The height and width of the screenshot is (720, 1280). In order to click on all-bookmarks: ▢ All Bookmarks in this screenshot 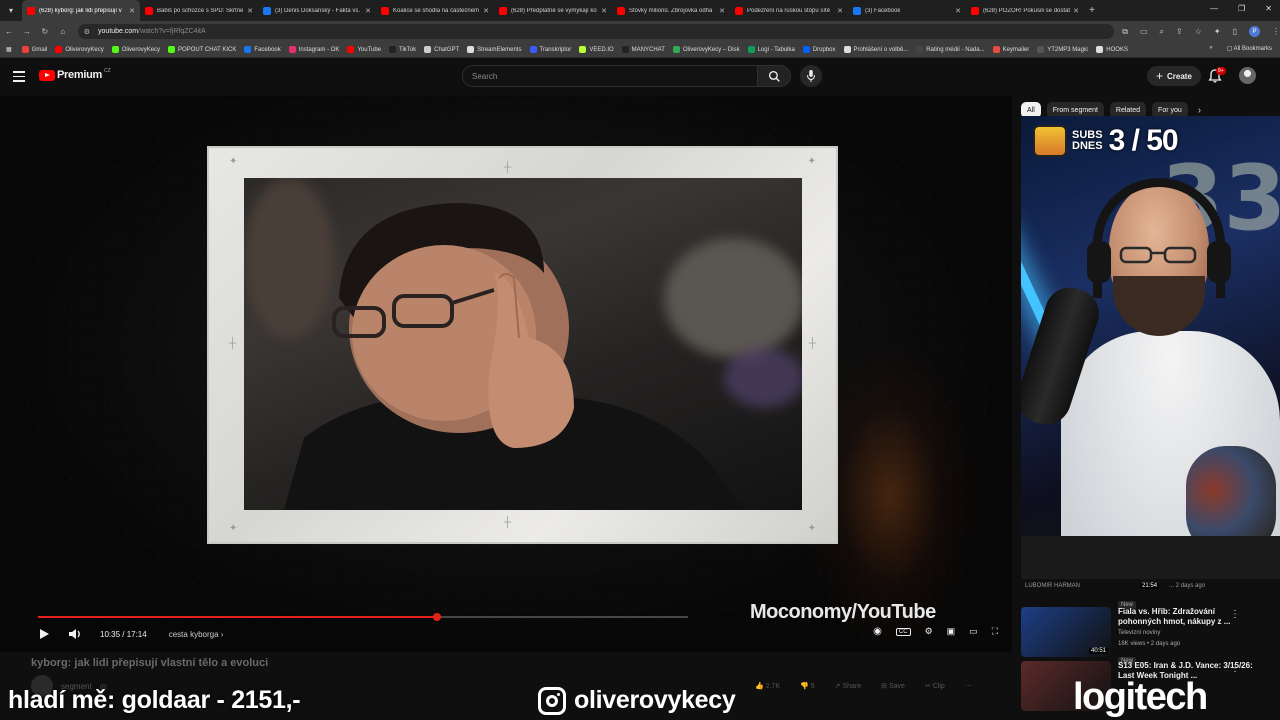, I will do `click(1249, 48)`.